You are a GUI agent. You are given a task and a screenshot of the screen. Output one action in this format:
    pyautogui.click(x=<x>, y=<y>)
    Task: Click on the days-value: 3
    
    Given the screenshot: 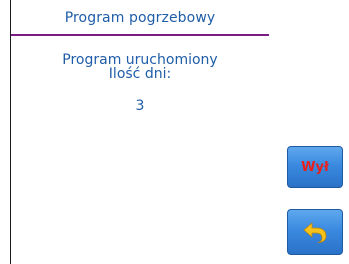 What is the action you would take?
    pyautogui.click(x=140, y=106)
    